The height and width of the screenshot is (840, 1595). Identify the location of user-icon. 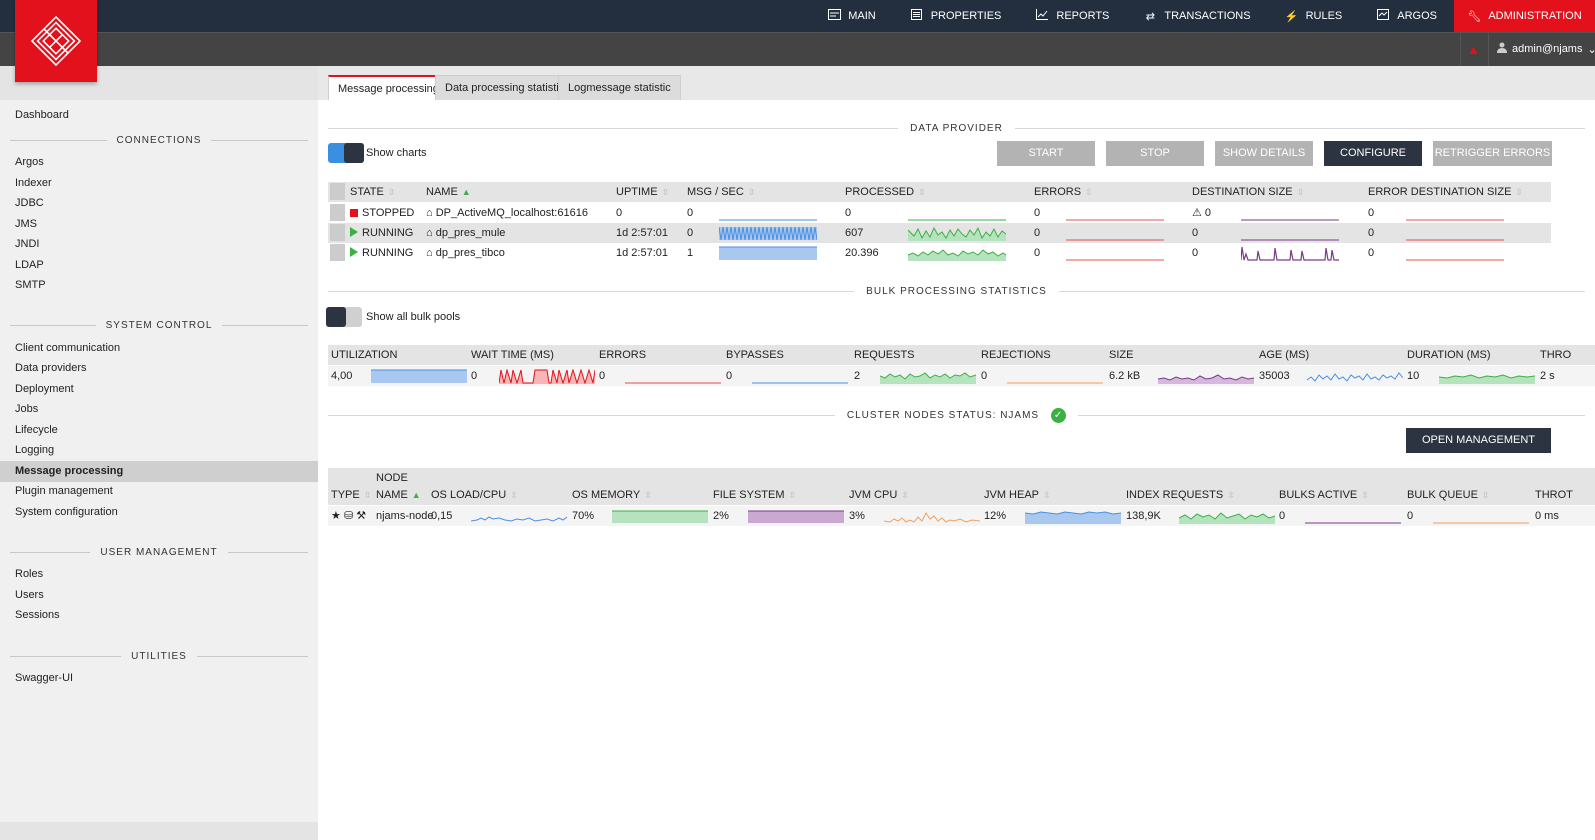
(1502, 49).